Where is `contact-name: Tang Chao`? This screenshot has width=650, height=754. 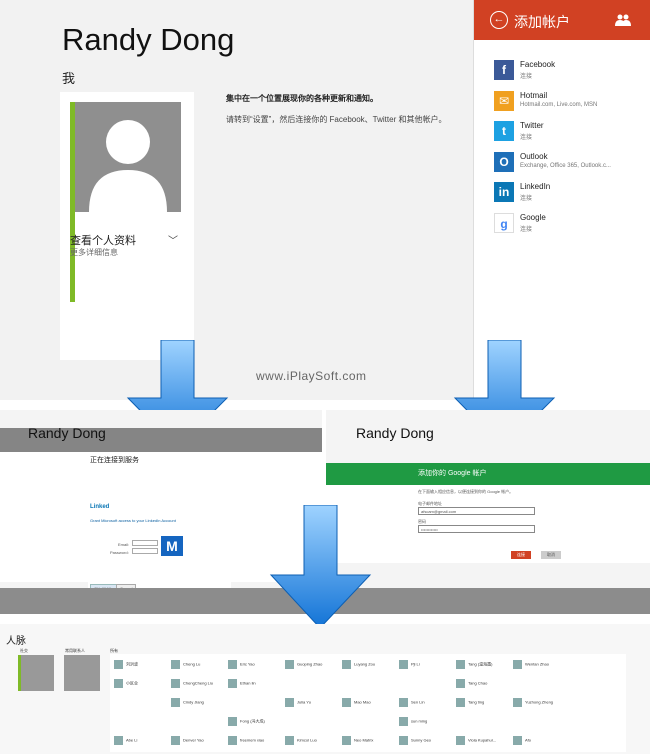
contact-name: Tang Chao is located at coordinates (478, 683).